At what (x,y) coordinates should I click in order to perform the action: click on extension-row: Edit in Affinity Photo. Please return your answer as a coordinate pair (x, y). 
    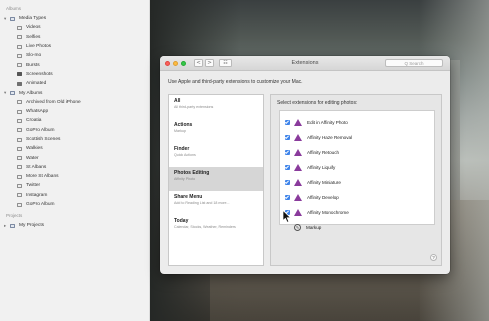
    Looking at the image, I should click on (357, 122).